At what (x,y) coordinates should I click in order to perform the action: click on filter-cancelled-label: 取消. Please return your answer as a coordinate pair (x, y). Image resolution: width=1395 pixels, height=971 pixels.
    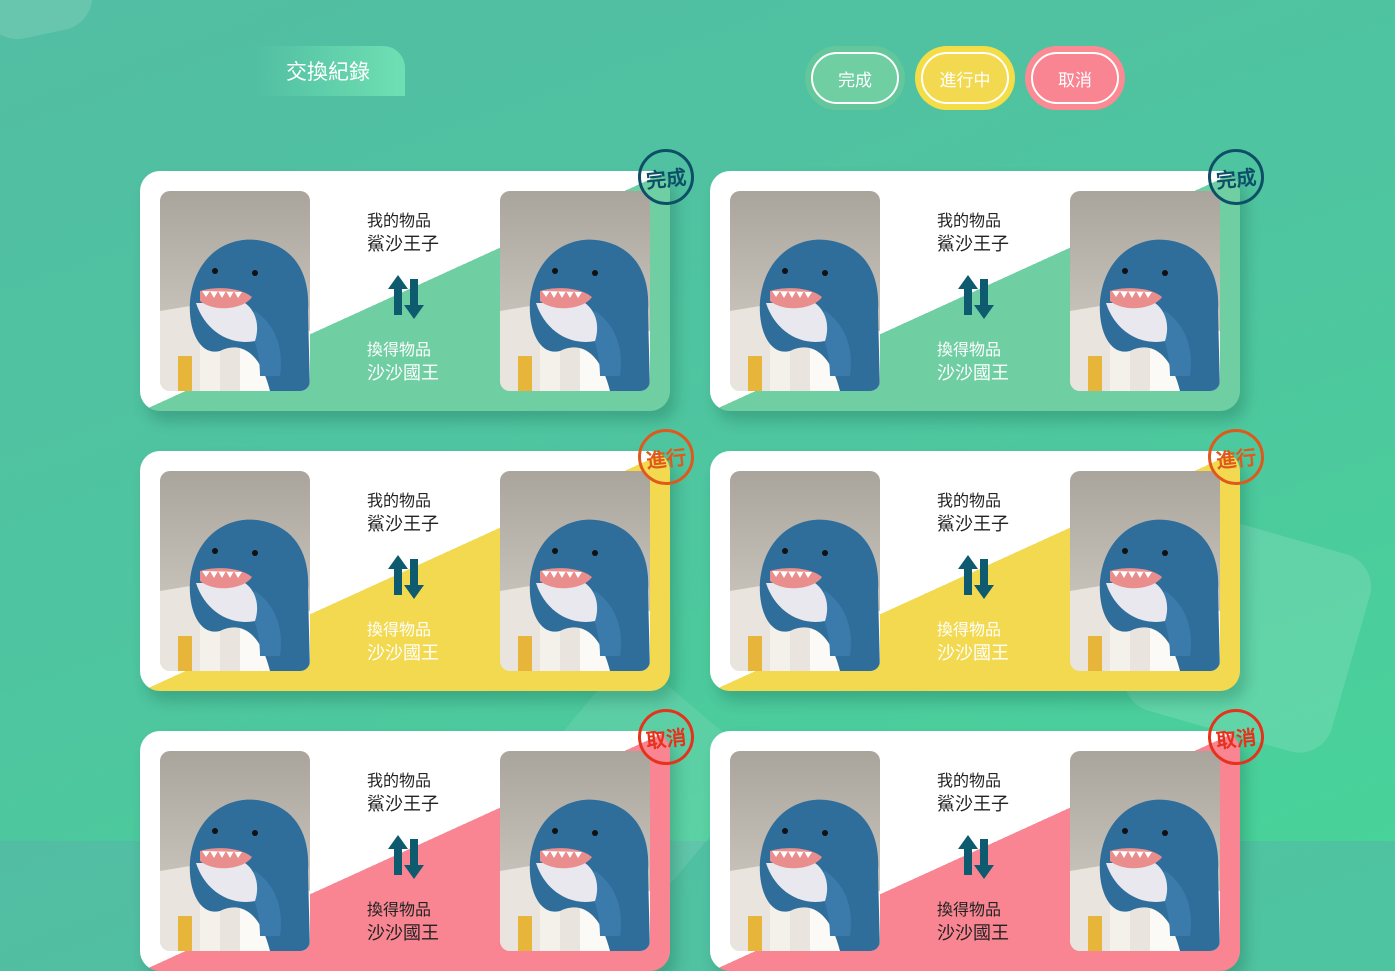
    Looking at the image, I should click on (1075, 78).